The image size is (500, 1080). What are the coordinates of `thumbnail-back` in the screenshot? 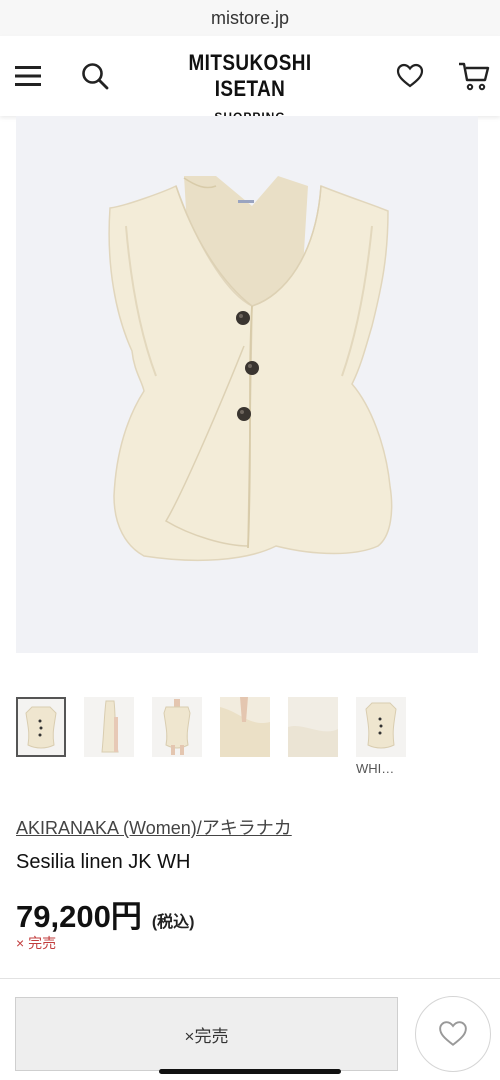 It's located at (177, 727).